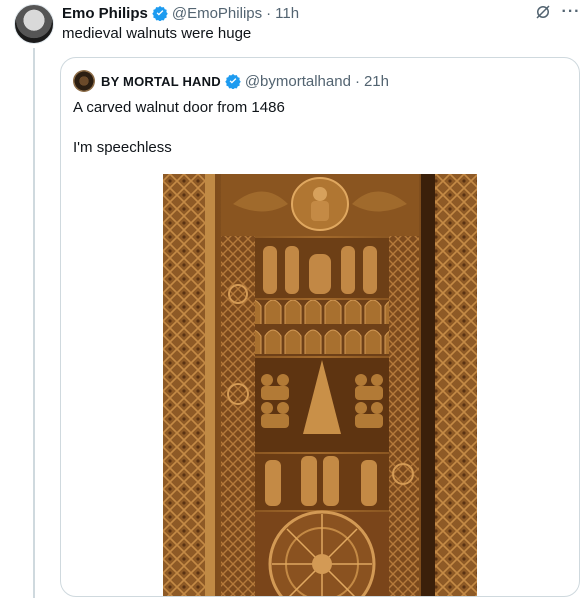 Image resolution: width=588 pixels, height=598 pixels. I want to click on more-options-icon: ···, so click(571, 12).